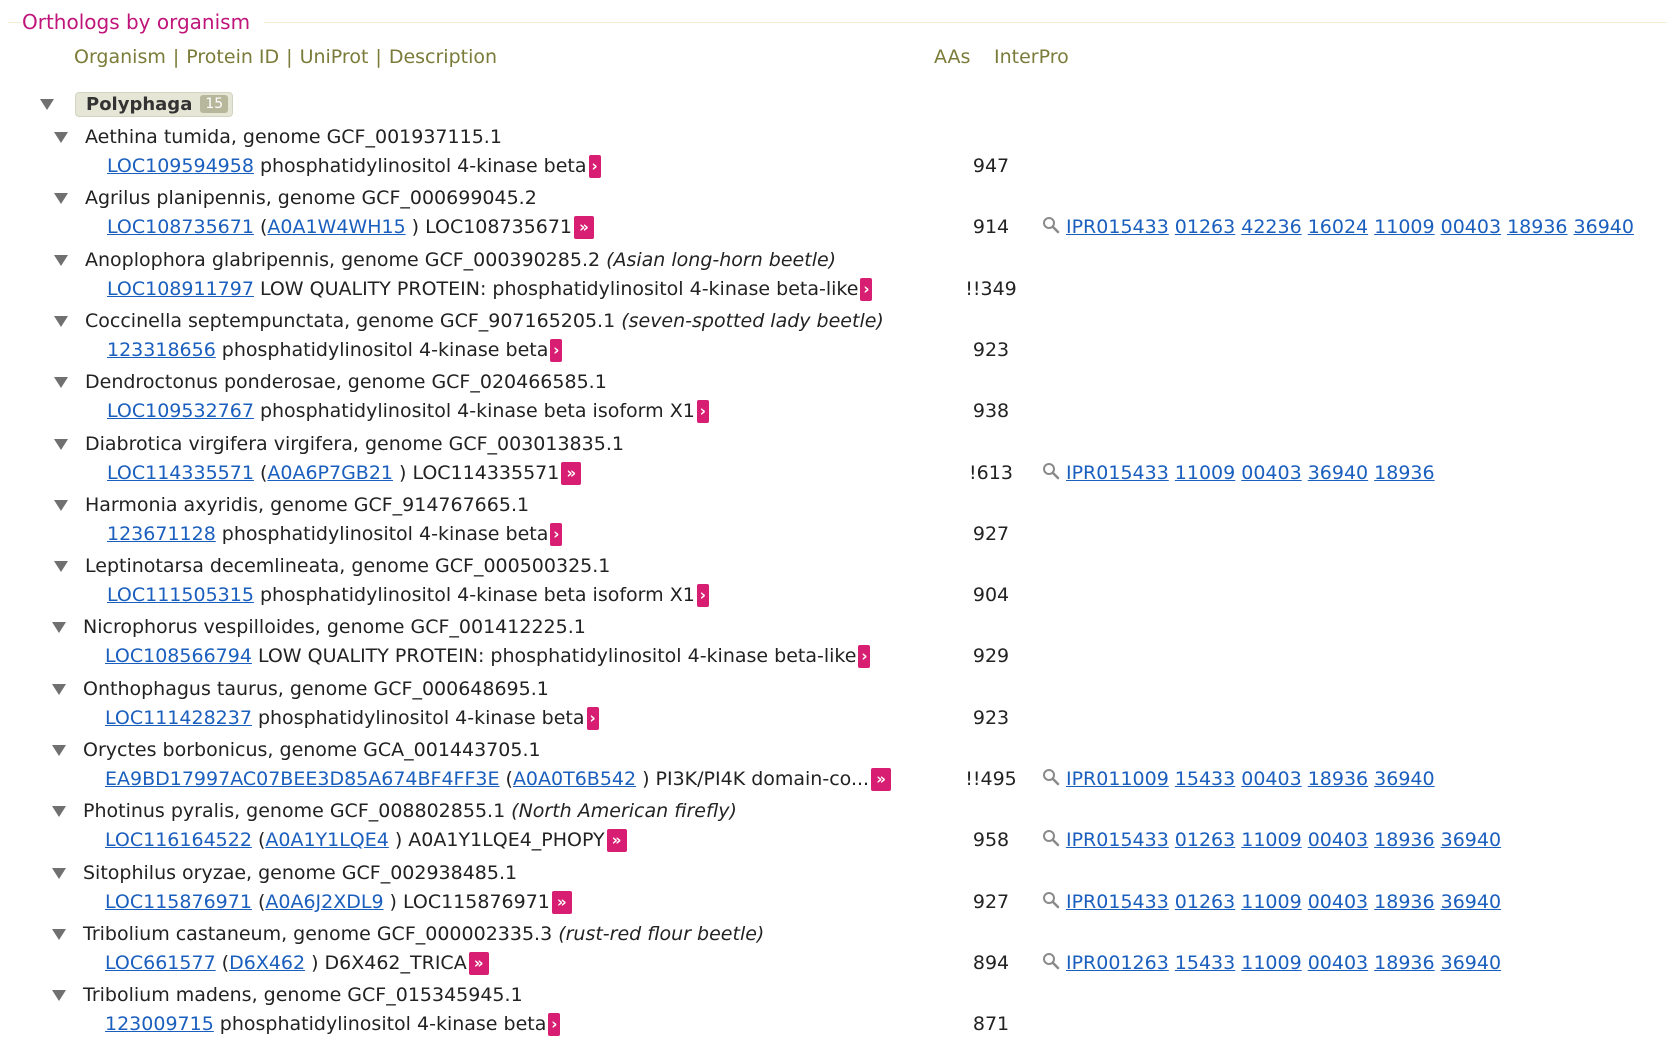  I want to click on protein-id-link: LOC108735671, so click(180, 227).